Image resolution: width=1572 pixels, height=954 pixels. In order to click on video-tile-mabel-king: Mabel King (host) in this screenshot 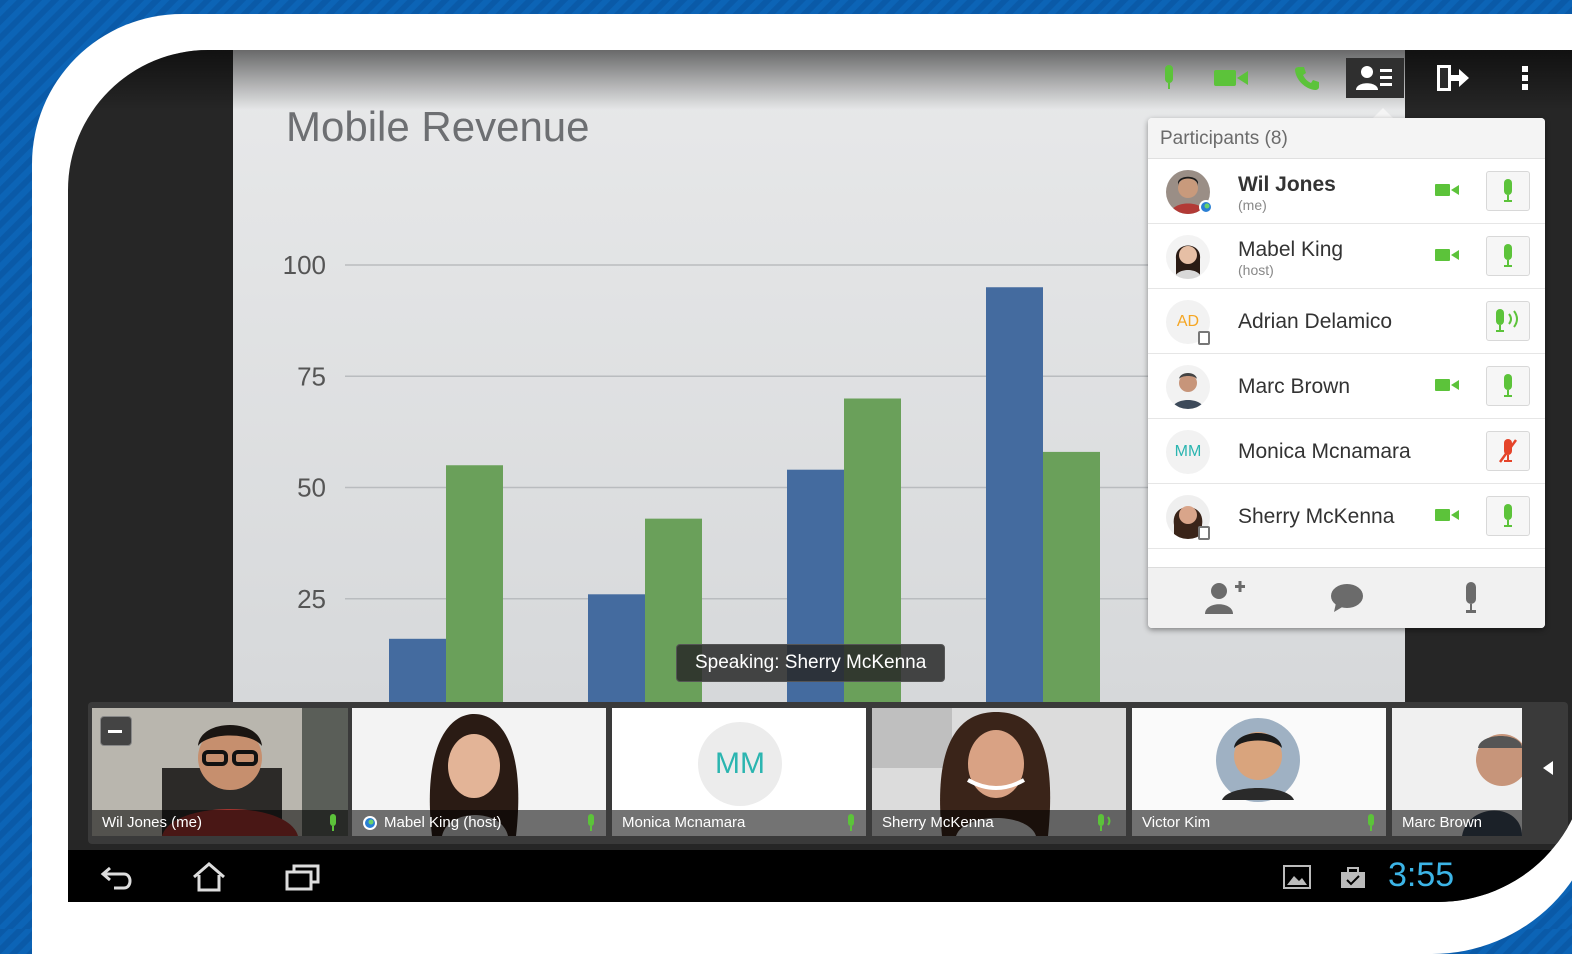, I will do `click(479, 772)`.